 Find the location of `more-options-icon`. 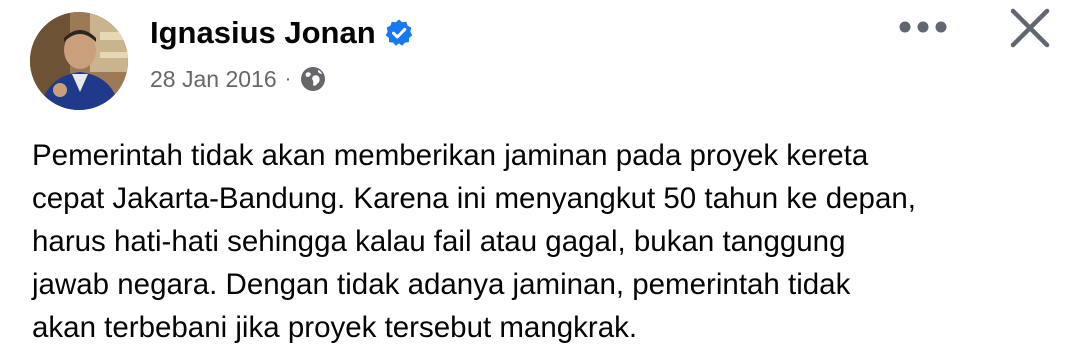

more-options-icon is located at coordinates (923, 27).